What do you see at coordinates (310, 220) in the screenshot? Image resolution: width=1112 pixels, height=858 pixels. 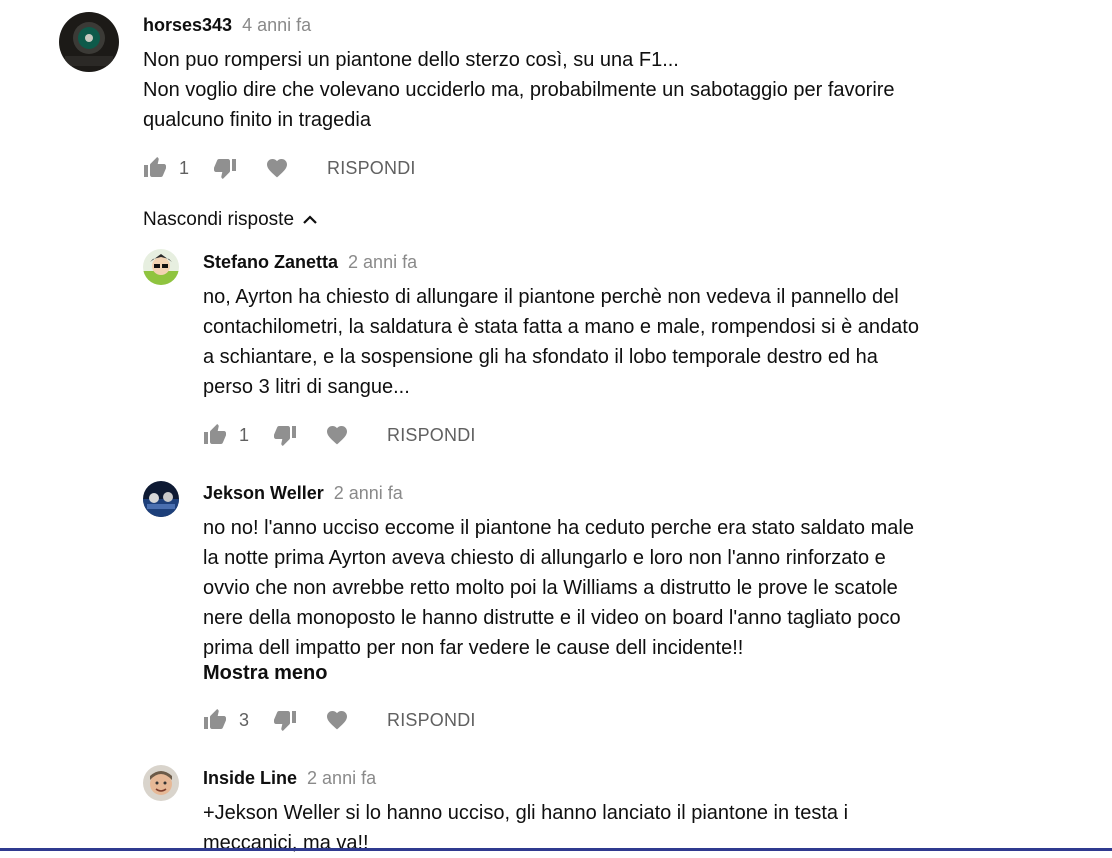 I see `chevron-up-icon` at bounding box center [310, 220].